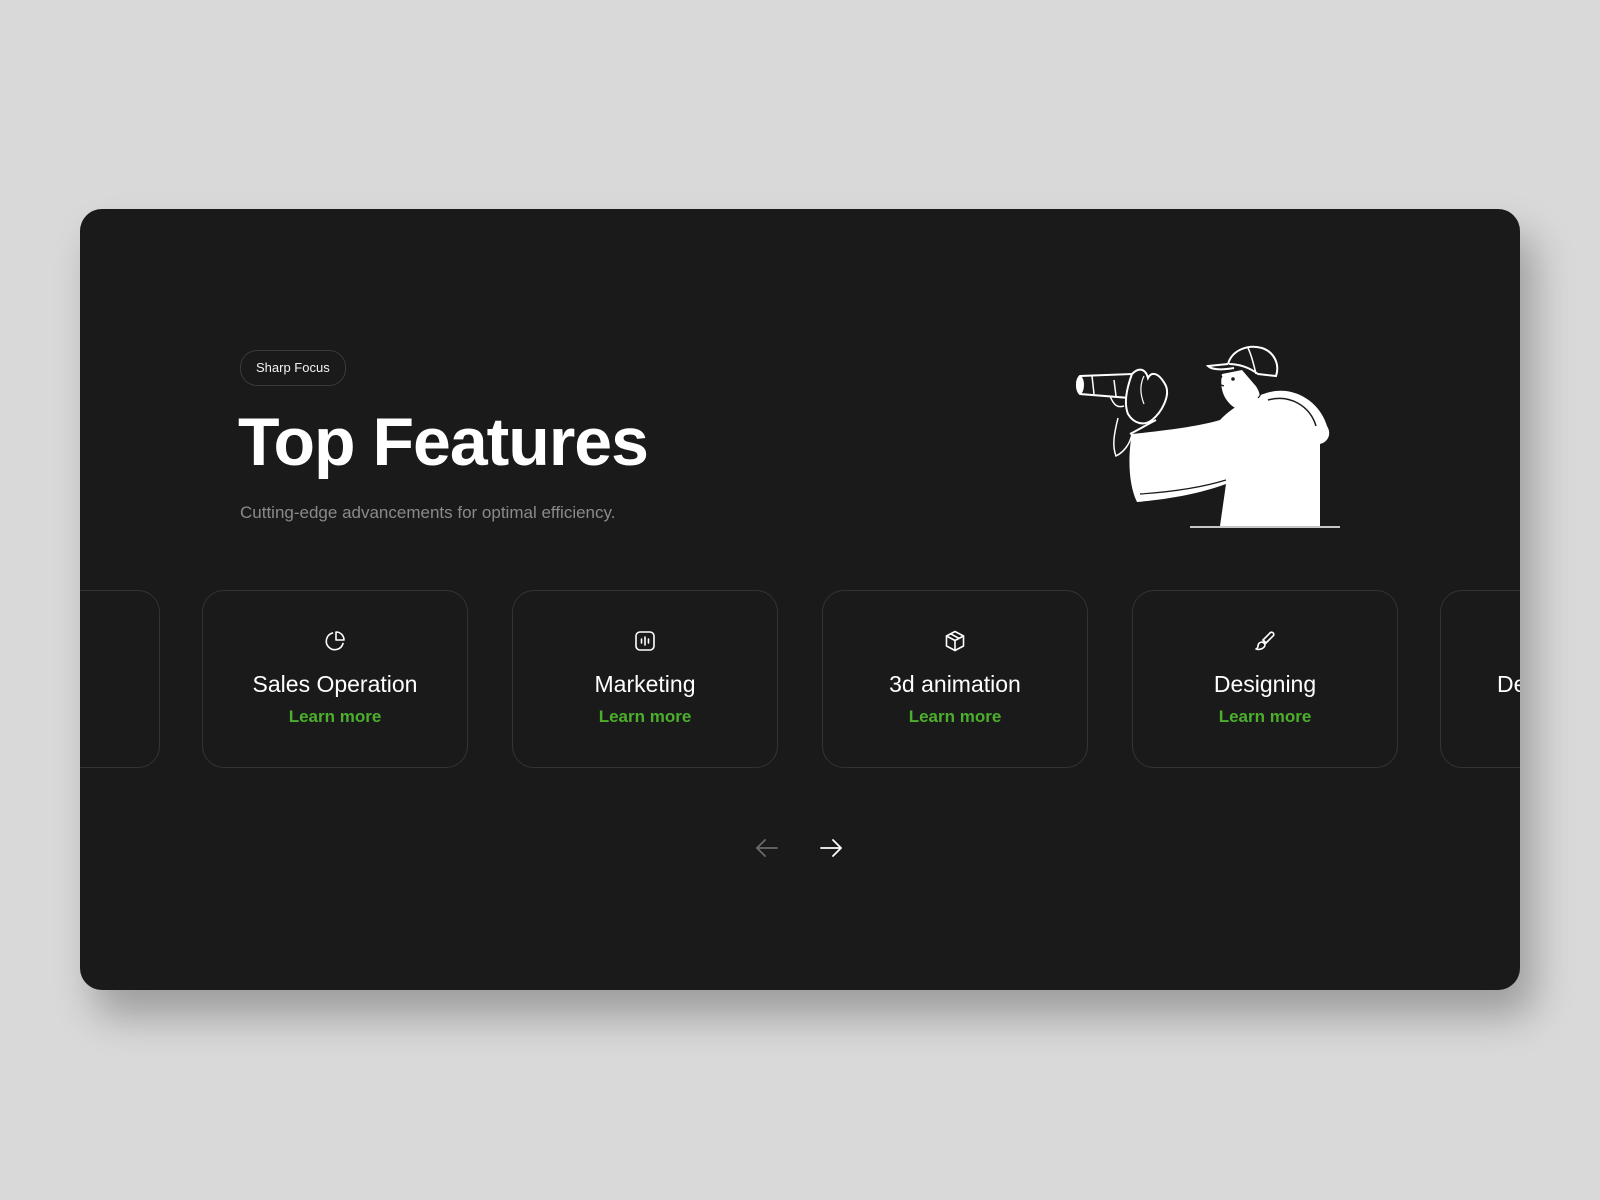 Image resolution: width=1600 pixels, height=1200 pixels. What do you see at coordinates (1265, 641) in the screenshot?
I see `paintbrush-icon` at bounding box center [1265, 641].